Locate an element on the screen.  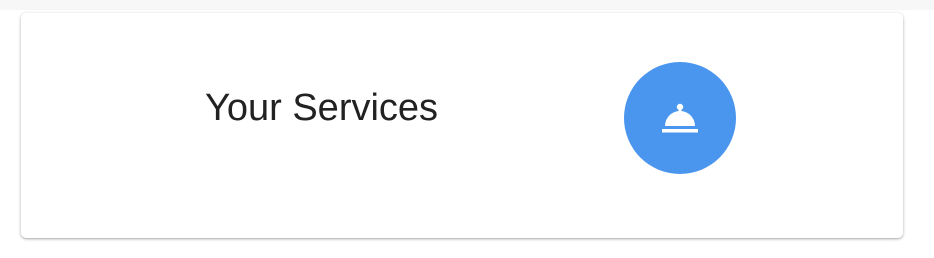
services-icon-button is located at coordinates (680, 118).